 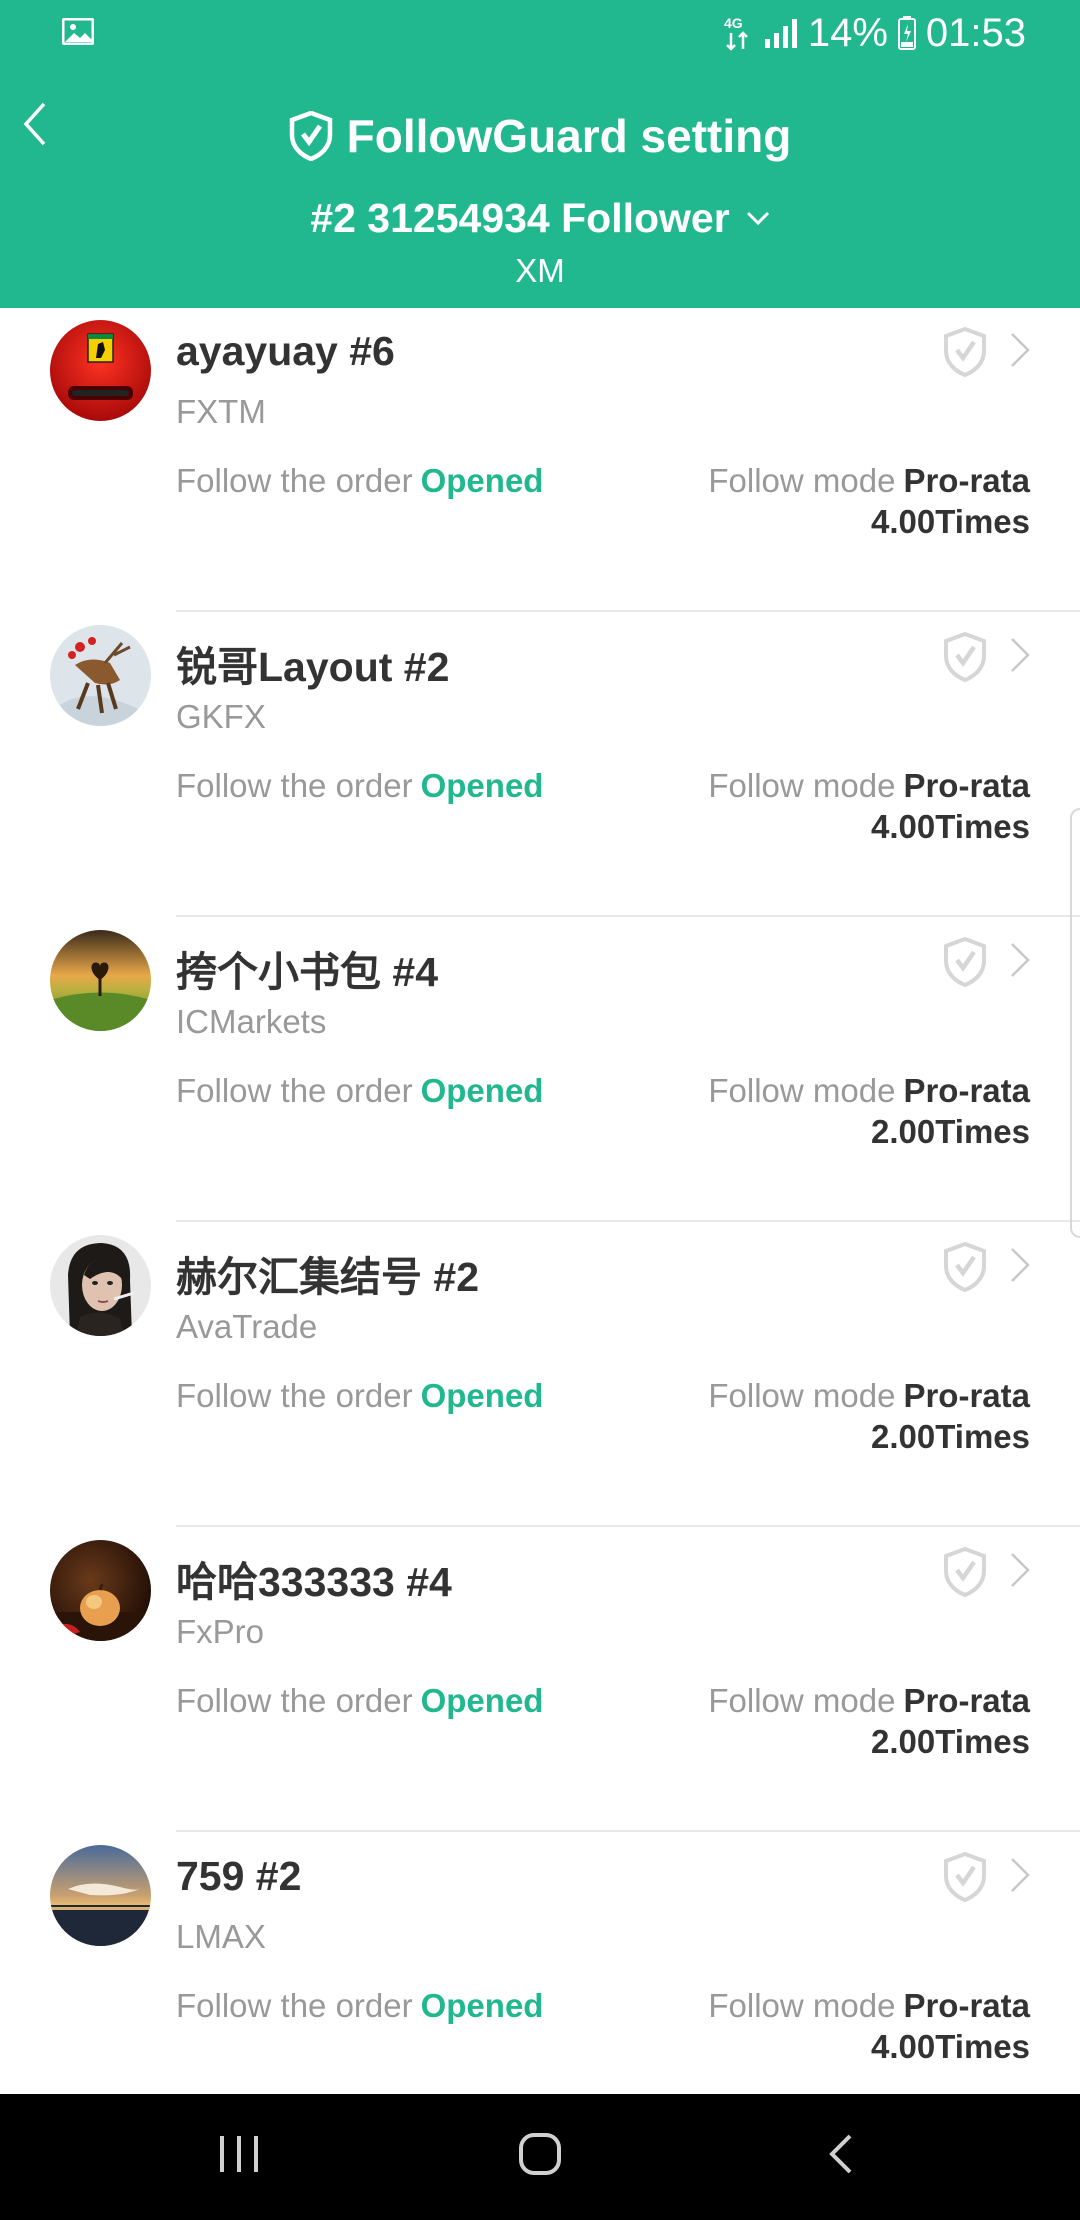 I want to click on account-label: #2 31254934 Follower, so click(x=520, y=217).